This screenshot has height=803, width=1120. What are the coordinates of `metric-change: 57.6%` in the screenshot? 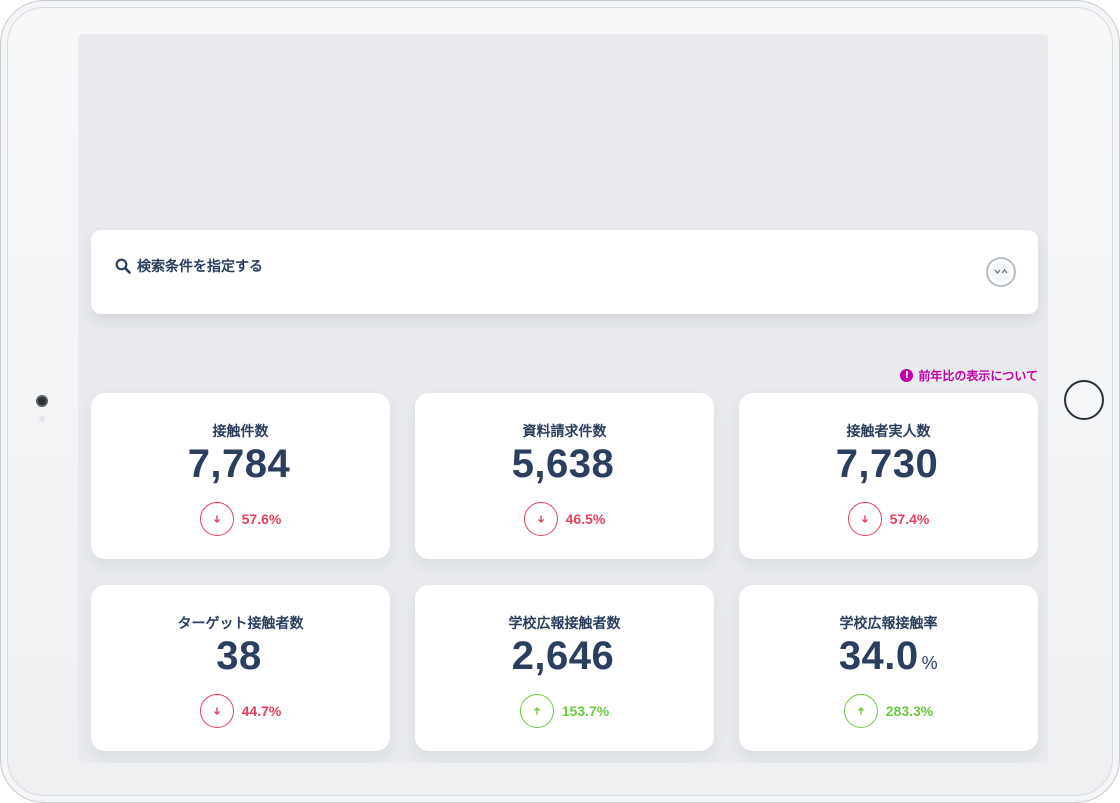 It's located at (240, 519).